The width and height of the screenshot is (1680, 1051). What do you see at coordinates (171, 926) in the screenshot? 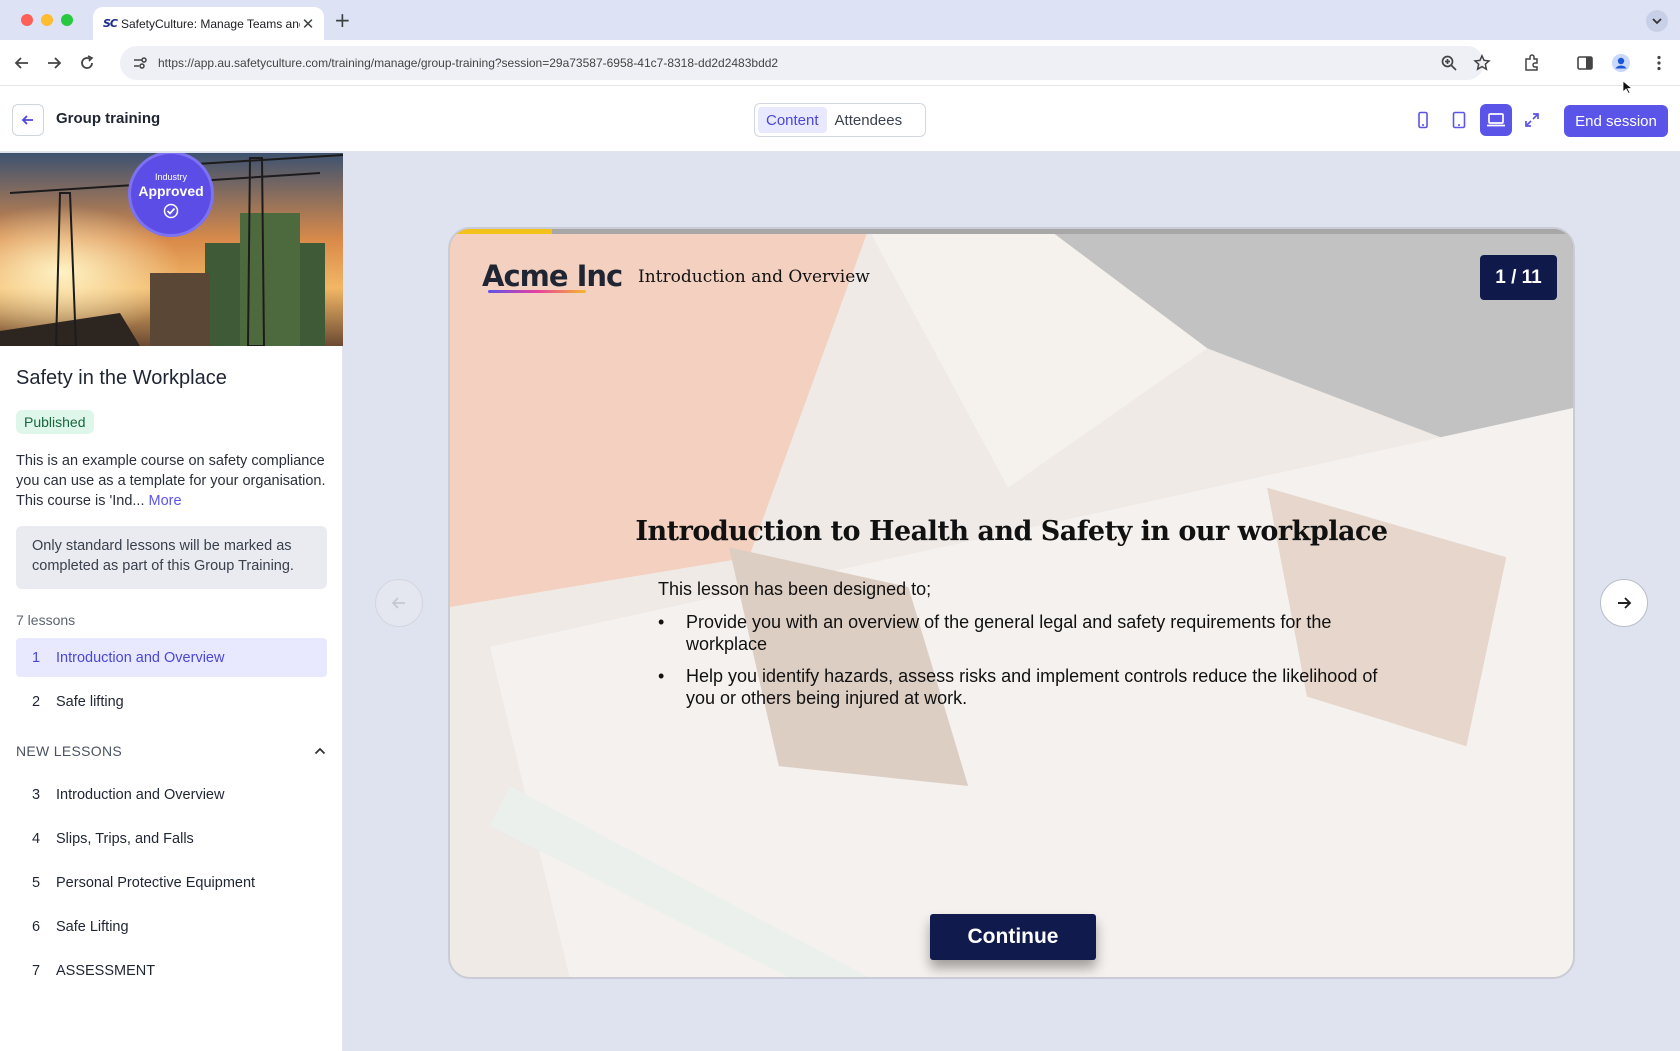
I see `lesson-item: 6 Safe Lifting` at bounding box center [171, 926].